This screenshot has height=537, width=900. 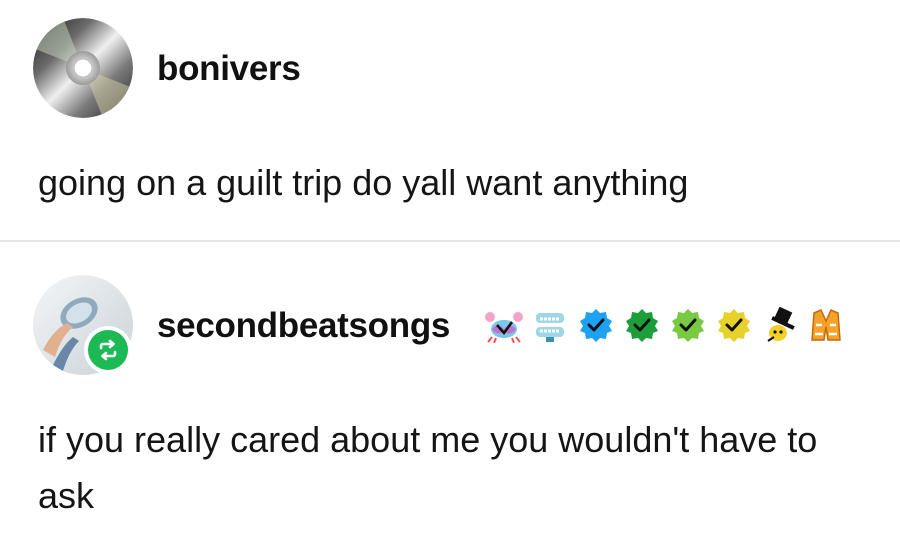 What do you see at coordinates (83, 68) in the screenshot?
I see `cd-disc-icon` at bounding box center [83, 68].